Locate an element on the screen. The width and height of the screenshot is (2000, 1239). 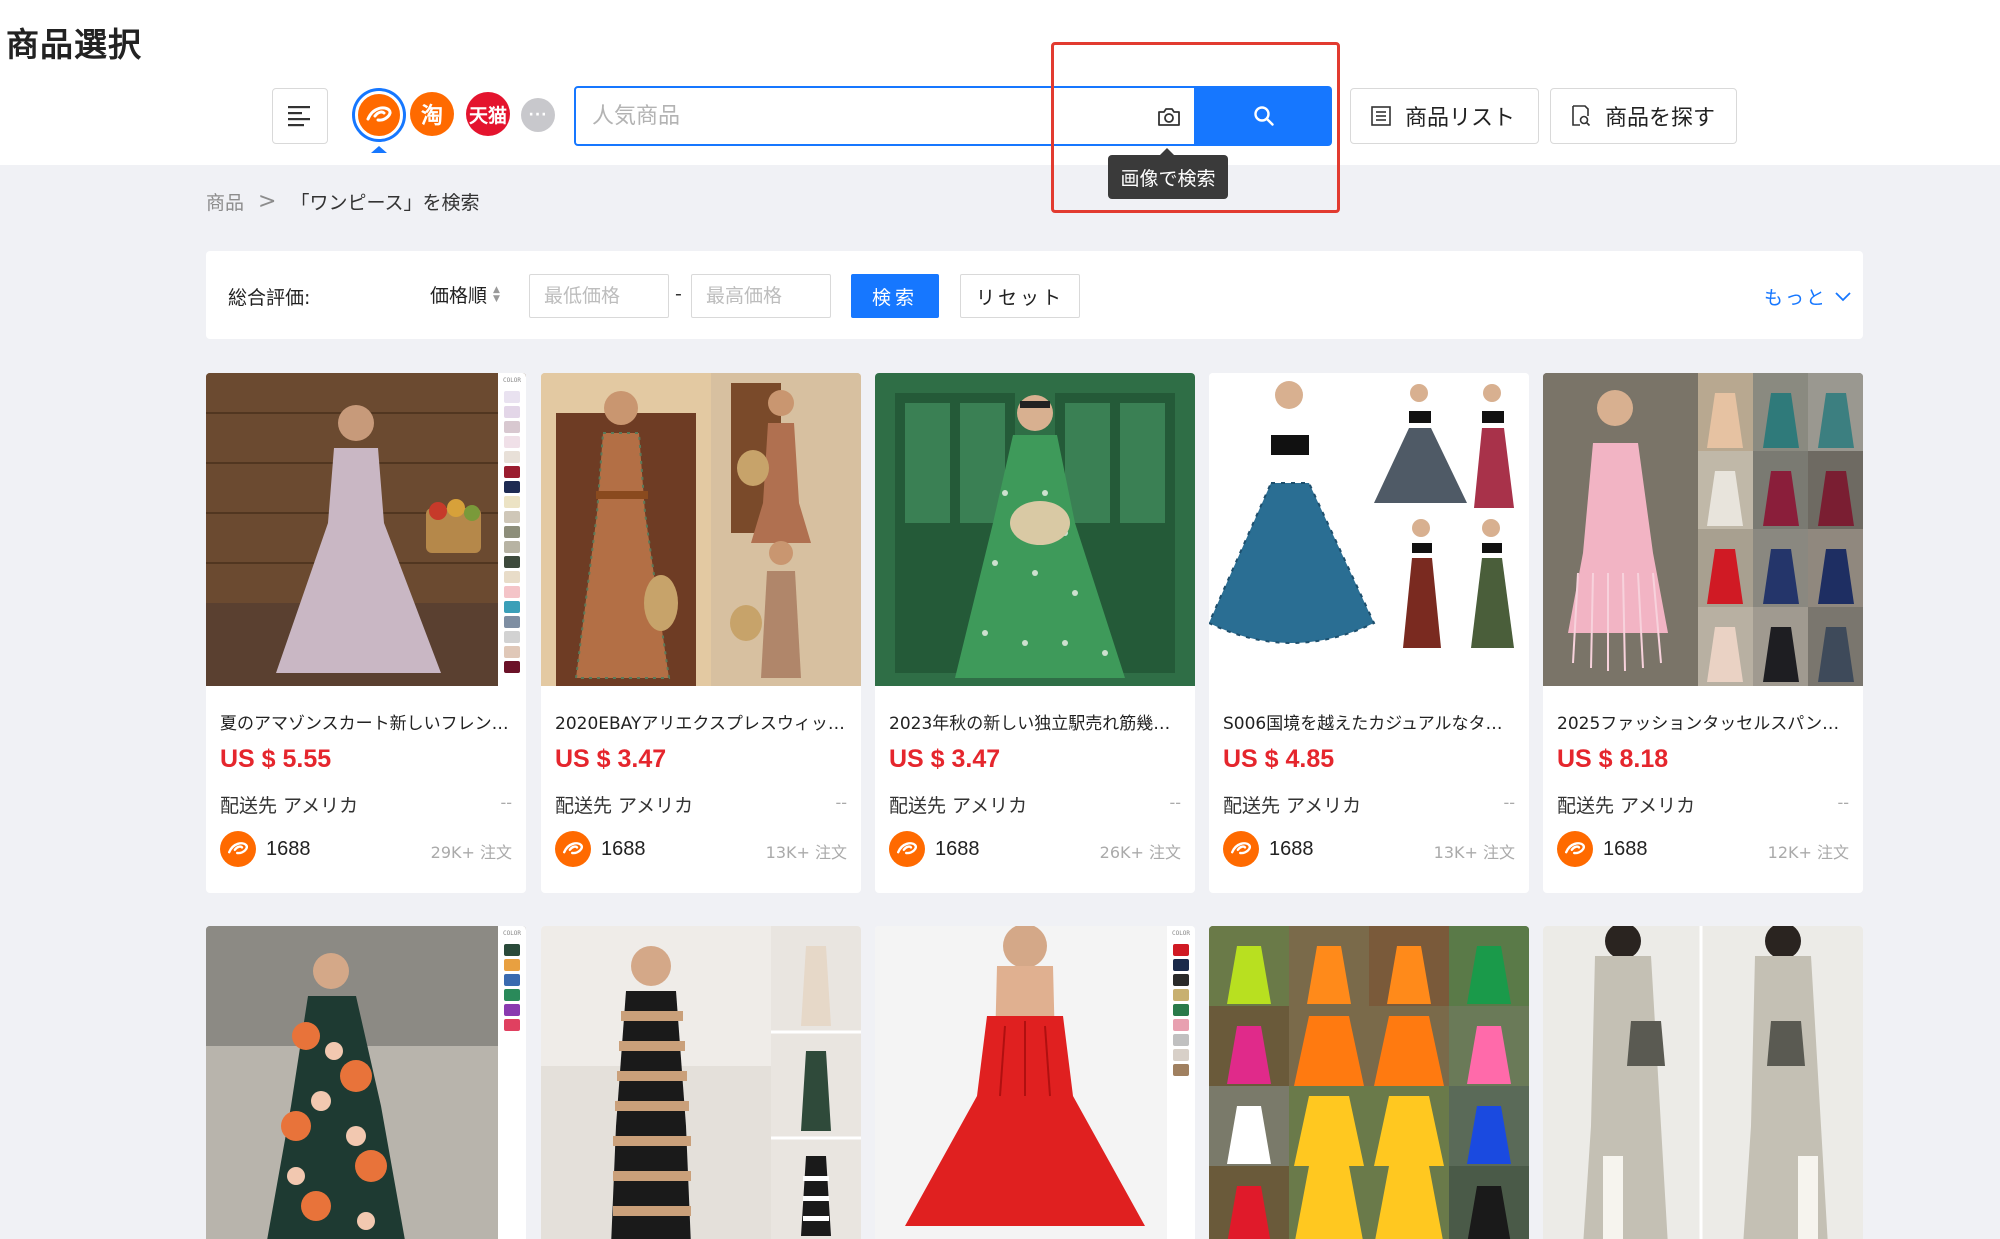
find-product-button: 商品を探す is located at coordinates (1643, 116).